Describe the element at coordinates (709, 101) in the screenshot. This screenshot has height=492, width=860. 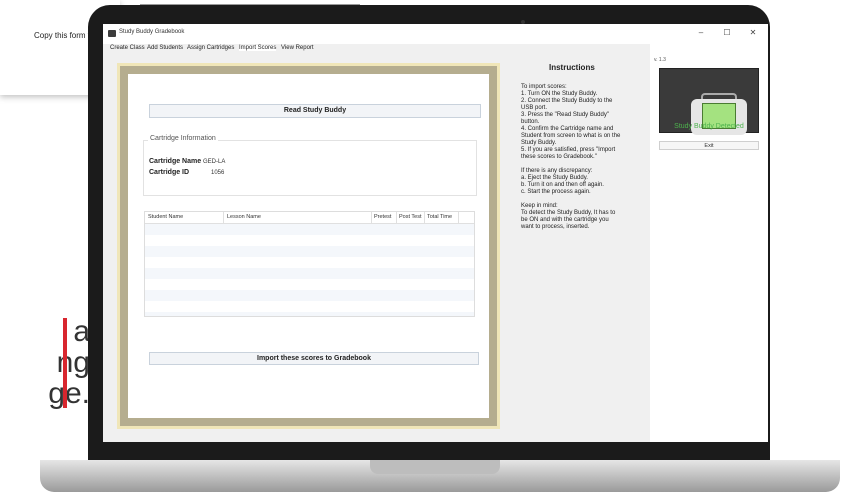
I see `device-status-panel: Study Buddy Detected` at that location.